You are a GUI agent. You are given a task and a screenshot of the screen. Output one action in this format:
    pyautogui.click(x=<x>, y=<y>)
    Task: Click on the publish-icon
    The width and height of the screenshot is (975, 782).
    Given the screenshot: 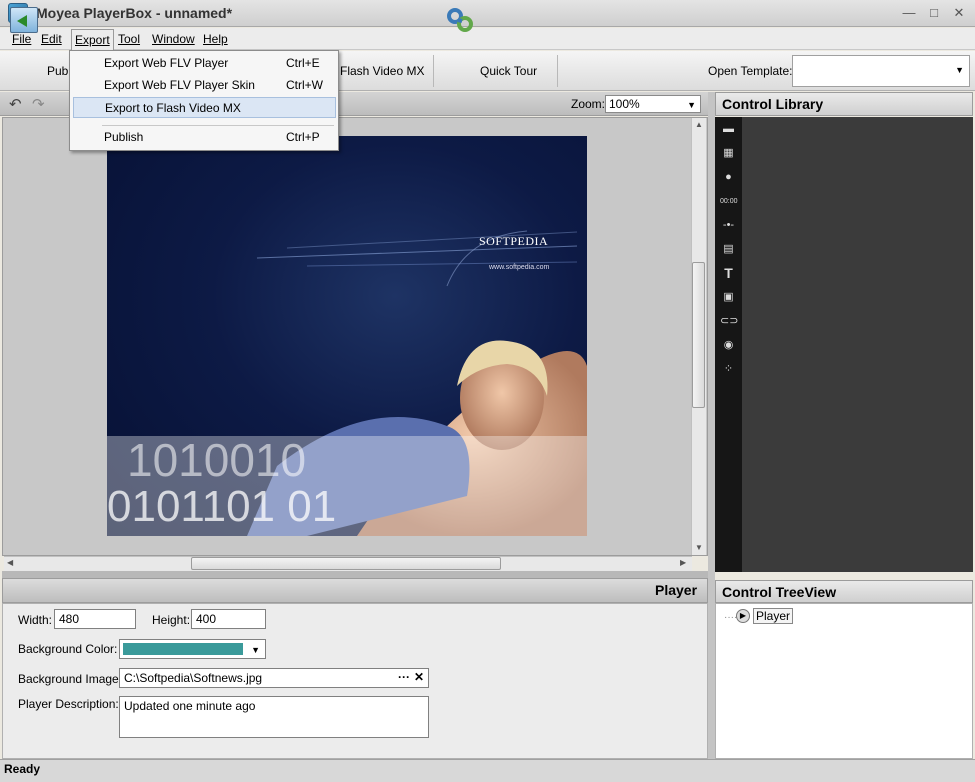 What is the action you would take?
    pyautogui.click(x=24, y=20)
    